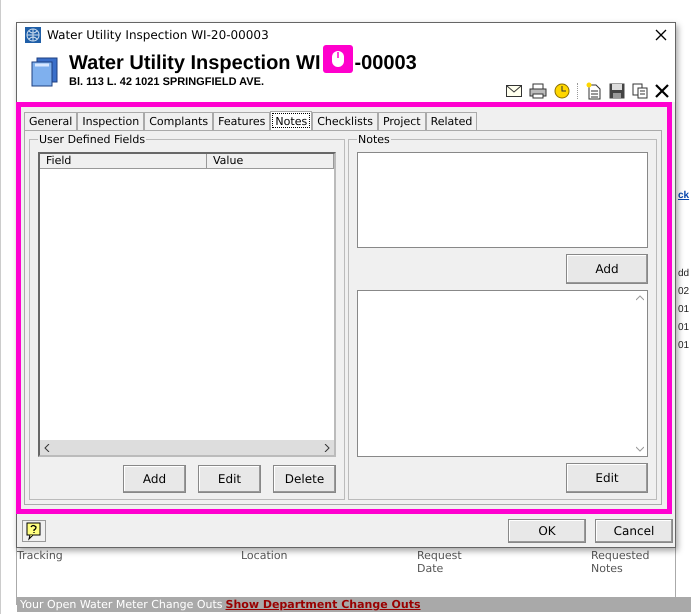 The image size is (691, 614). I want to click on new-document-icon, so click(594, 91).